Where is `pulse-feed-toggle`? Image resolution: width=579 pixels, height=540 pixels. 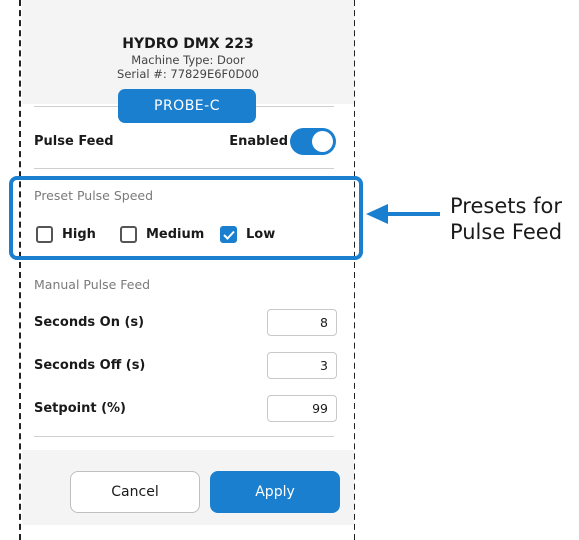
pulse-feed-toggle is located at coordinates (313, 141).